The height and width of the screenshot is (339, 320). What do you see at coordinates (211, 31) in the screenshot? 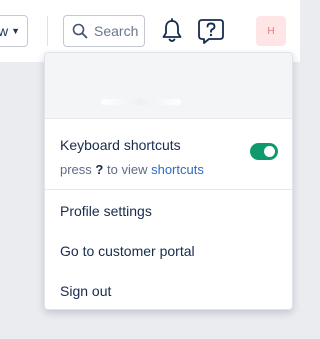
I see `help-icon` at bounding box center [211, 31].